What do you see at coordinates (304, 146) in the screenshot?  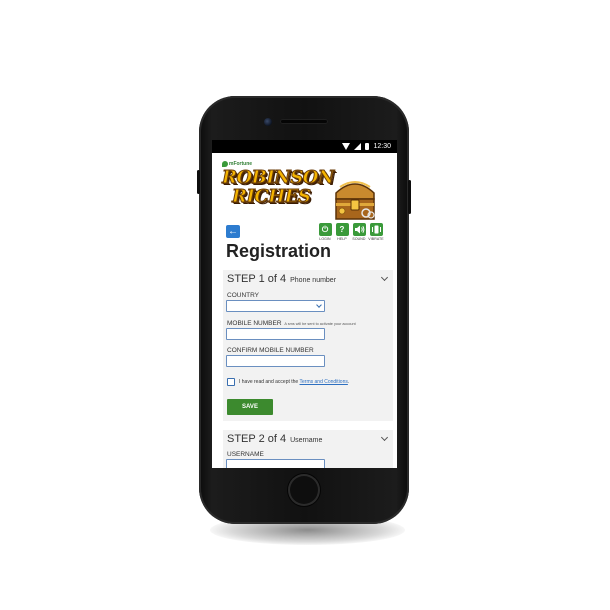 I see `status-bar: 12:30` at bounding box center [304, 146].